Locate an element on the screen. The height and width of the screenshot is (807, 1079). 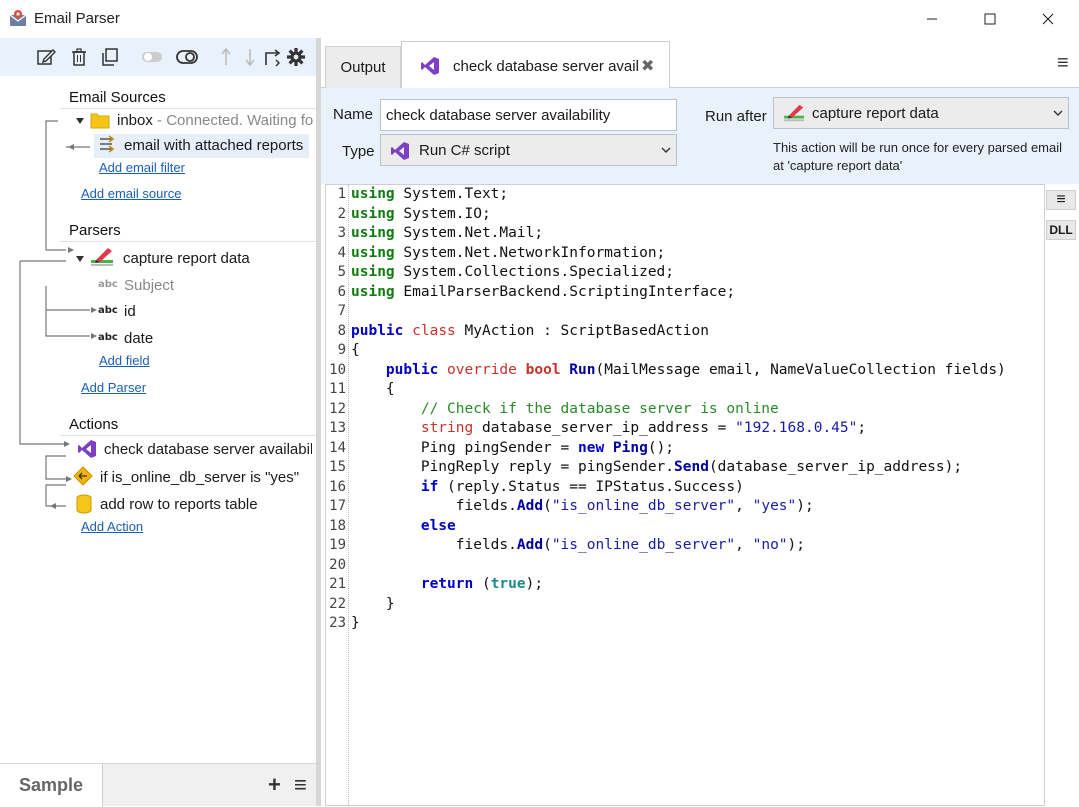
code-line: using System.IO; is located at coordinates (421, 213).